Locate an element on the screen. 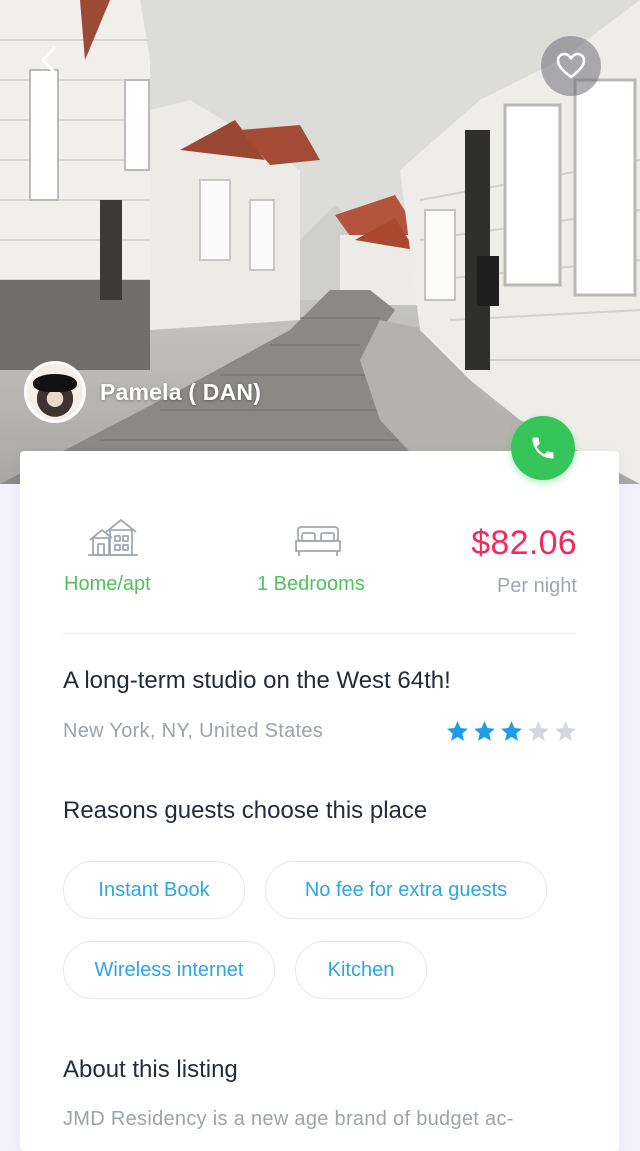 The image size is (640, 1151). bedrooms-label: 1 Bedrooms is located at coordinates (311, 584).